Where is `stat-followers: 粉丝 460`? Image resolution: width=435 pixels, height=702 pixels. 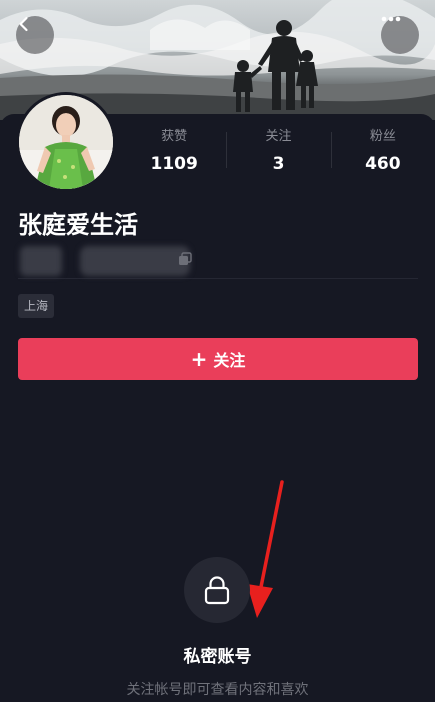
stat-followers: 粉丝 460 is located at coordinates (382, 156).